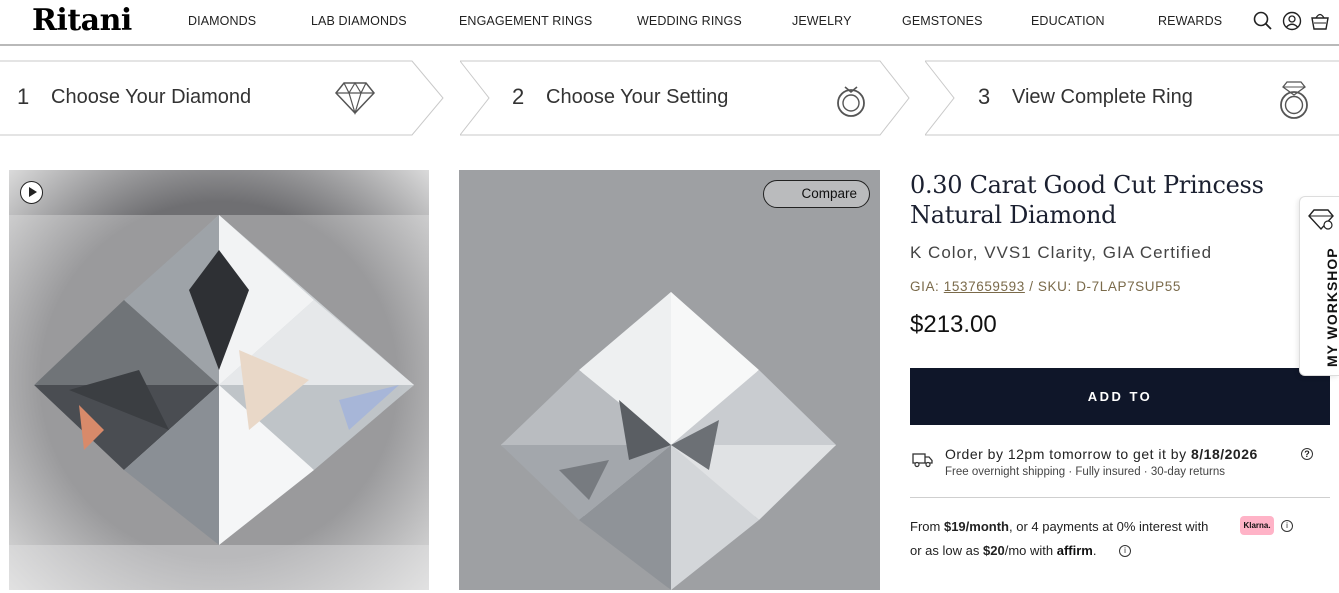 The height and width of the screenshot is (593, 1339). What do you see at coordinates (1321, 220) in the screenshot?
I see `workshop-diamond-icon` at bounding box center [1321, 220].